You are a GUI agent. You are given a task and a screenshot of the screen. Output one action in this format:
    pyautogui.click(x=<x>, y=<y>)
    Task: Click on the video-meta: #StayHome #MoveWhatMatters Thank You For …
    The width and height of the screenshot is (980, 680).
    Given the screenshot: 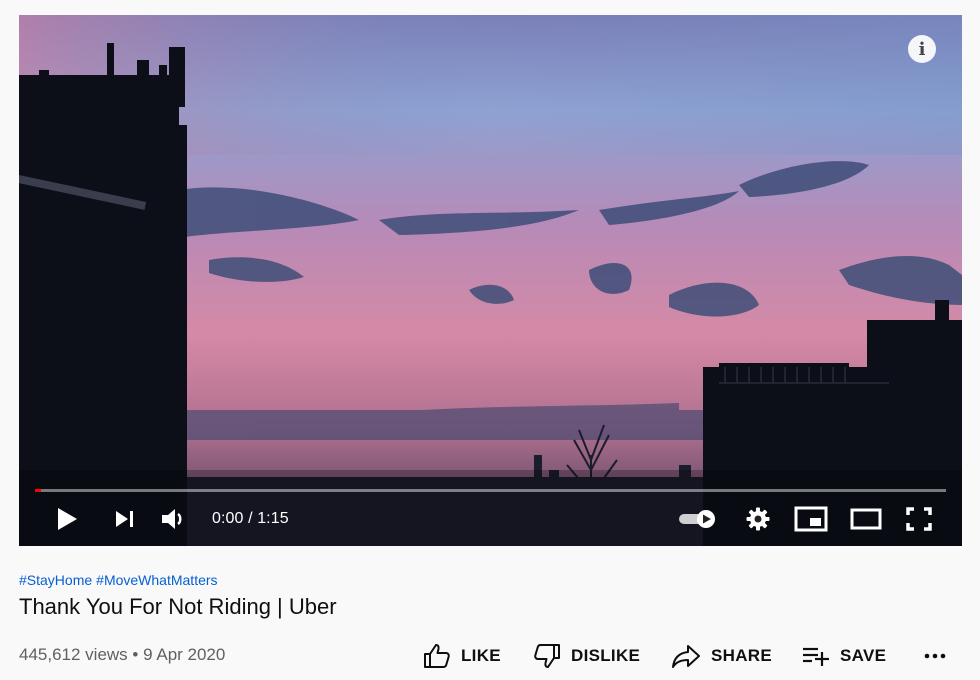 What is the action you would take?
    pyautogui.click(x=490, y=596)
    